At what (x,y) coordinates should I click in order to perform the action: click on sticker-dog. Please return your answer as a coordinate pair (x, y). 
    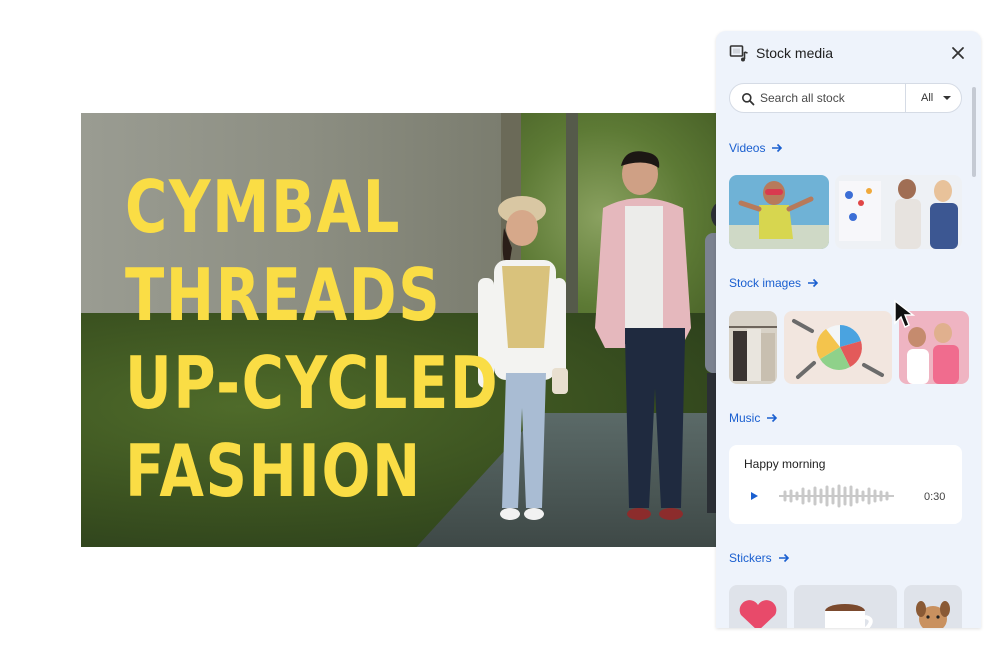
    Looking at the image, I should click on (933, 606).